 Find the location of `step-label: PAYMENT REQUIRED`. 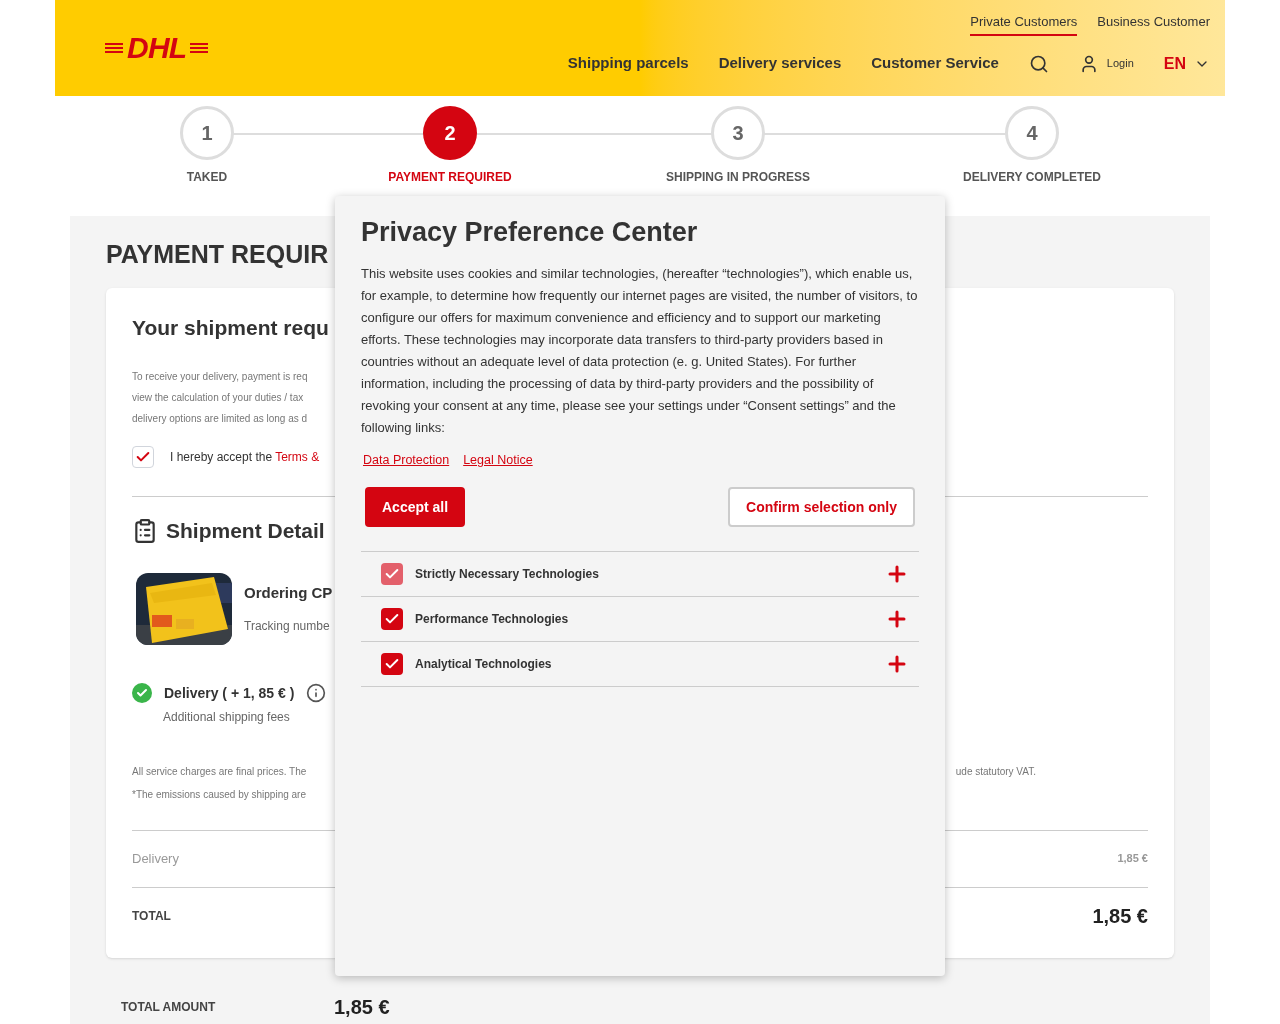

step-label: PAYMENT REQUIRED is located at coordinates (450, 177).